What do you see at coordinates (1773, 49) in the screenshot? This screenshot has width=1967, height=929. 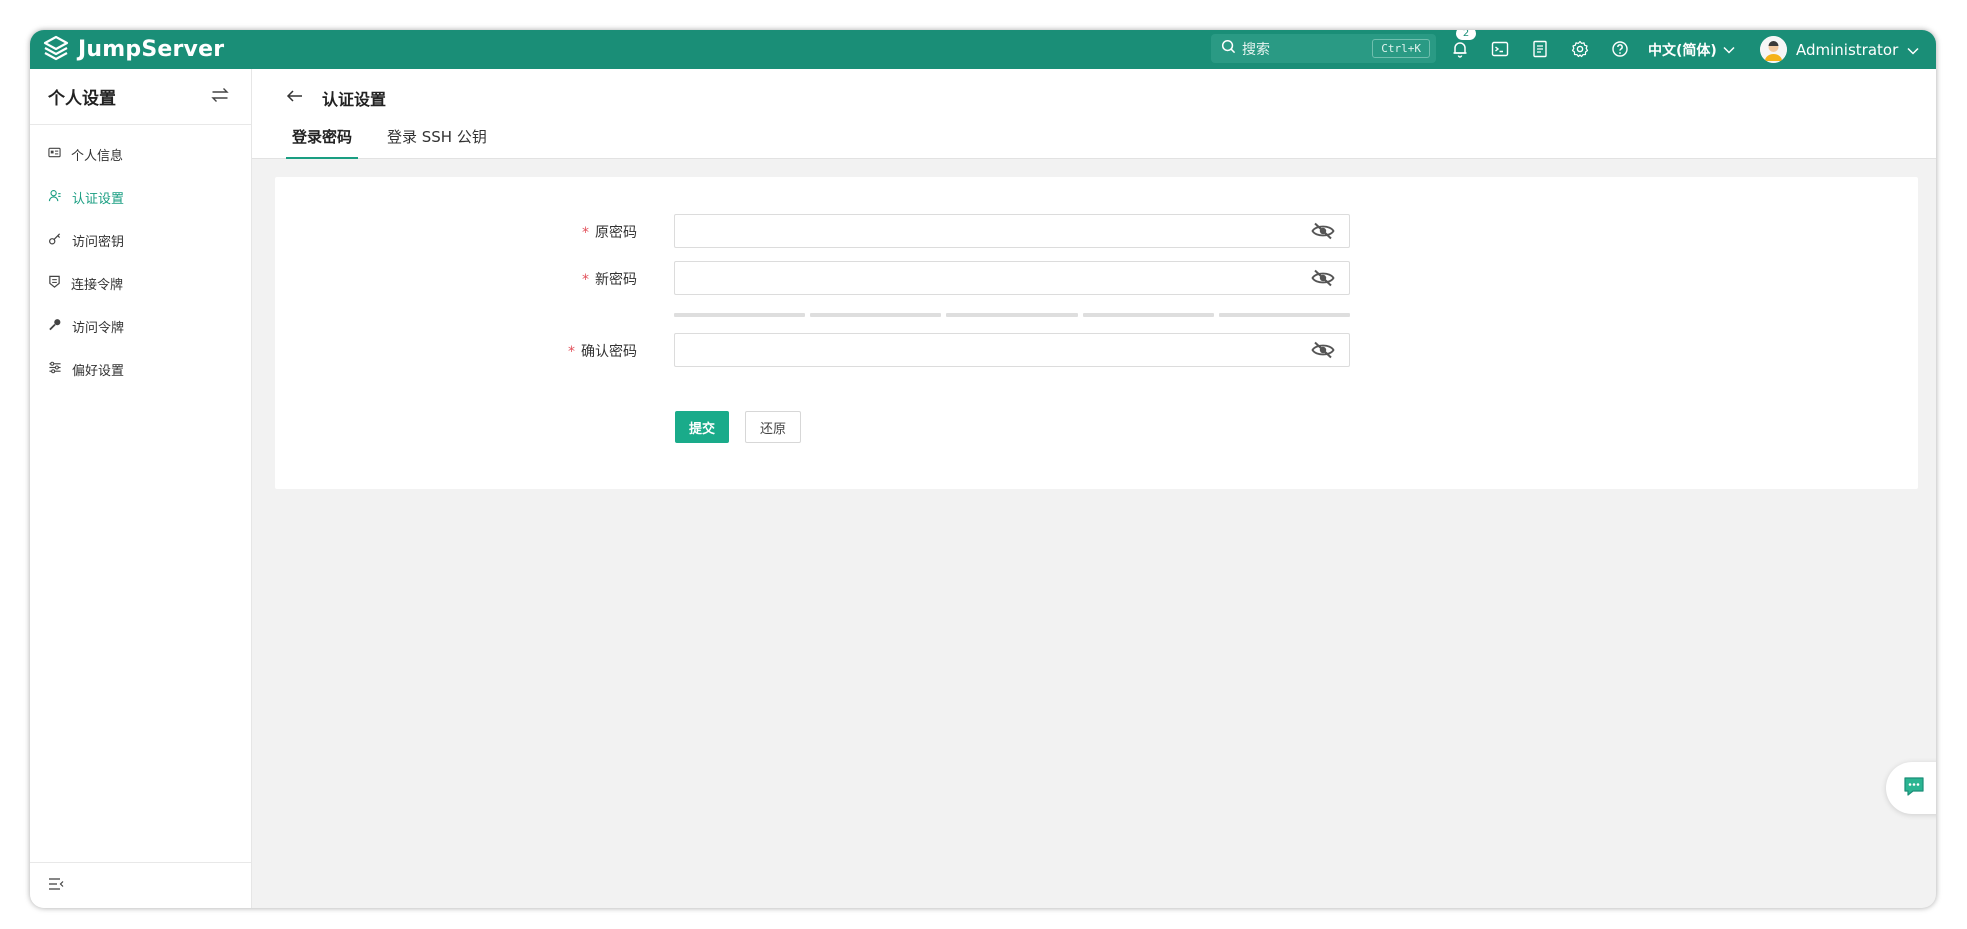 I see `avatar` at bounding box center [1773, 49].